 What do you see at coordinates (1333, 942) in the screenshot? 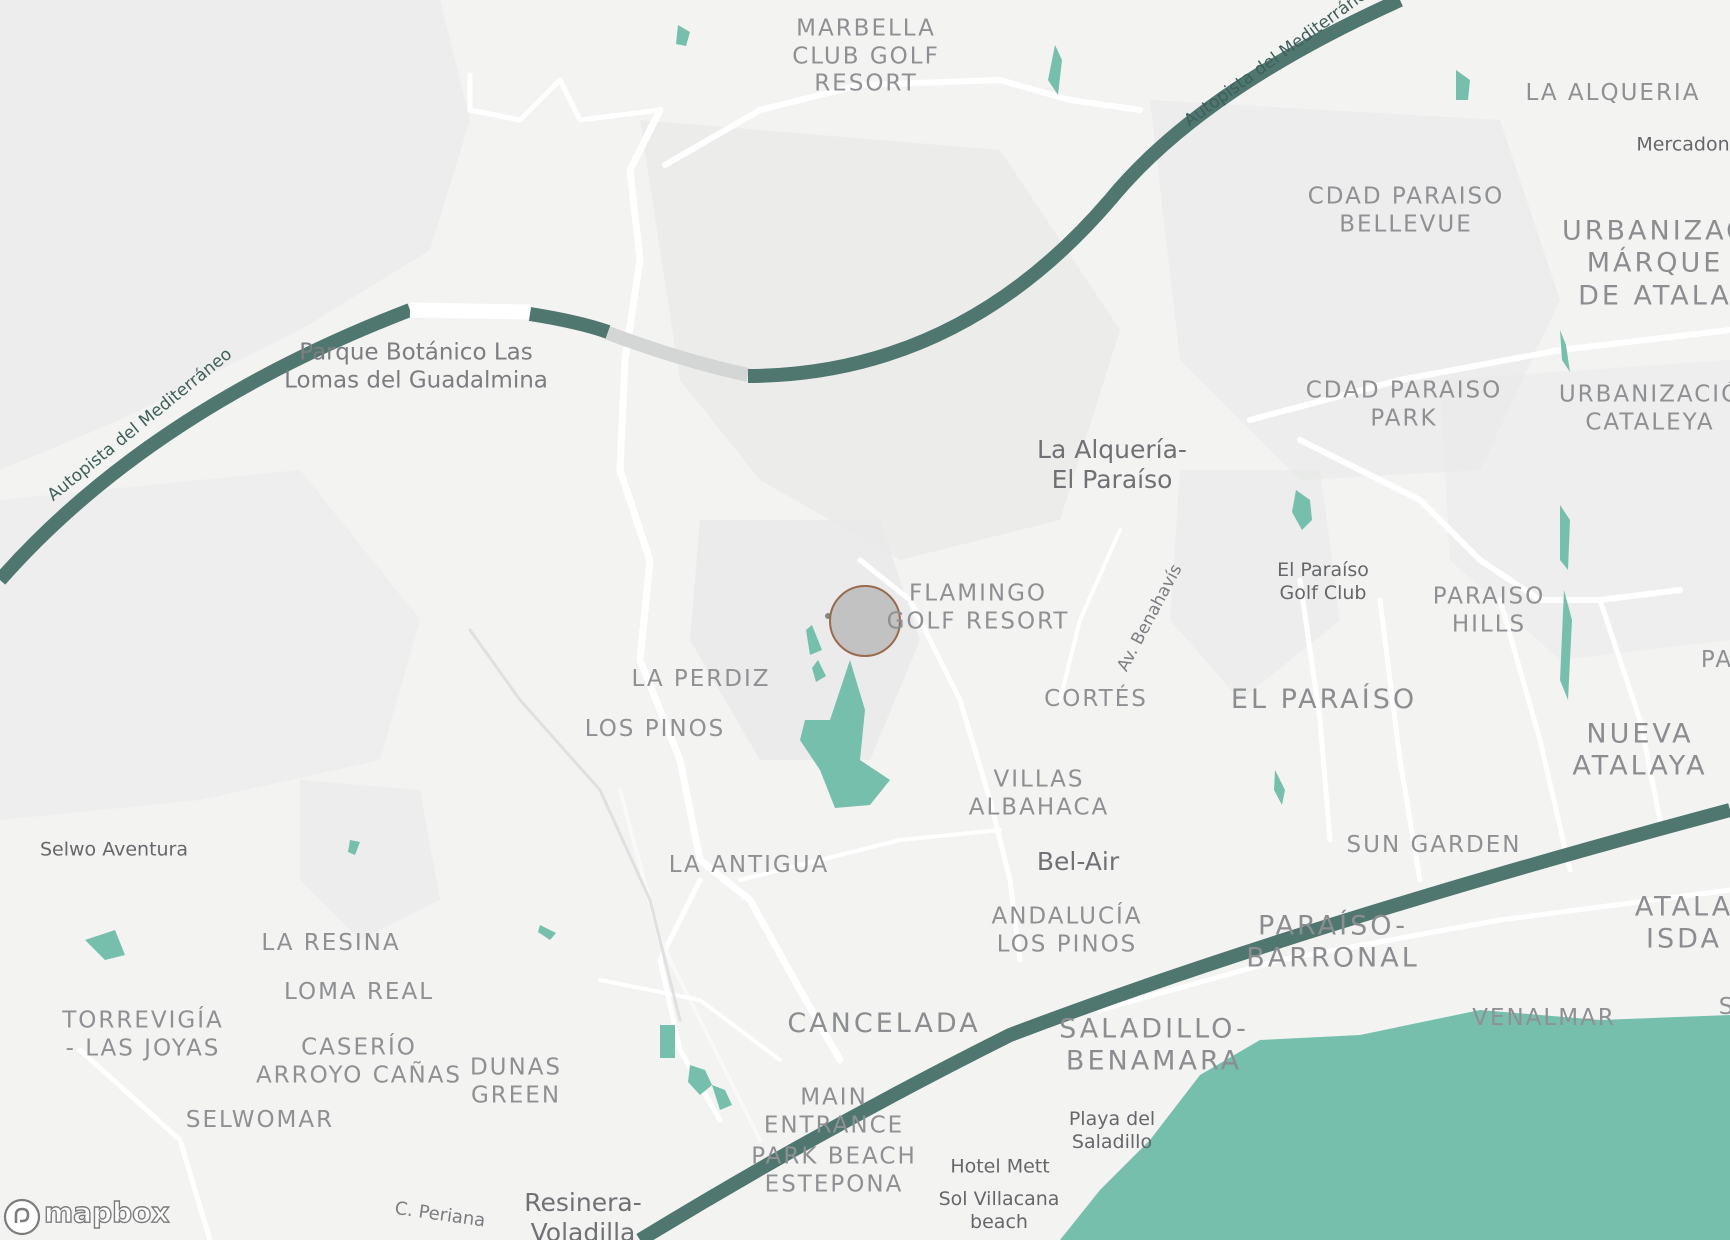
I see `label-paraiso-barronal: PARAÍSO- BARRONAL` at bounding box center [1333, 942].